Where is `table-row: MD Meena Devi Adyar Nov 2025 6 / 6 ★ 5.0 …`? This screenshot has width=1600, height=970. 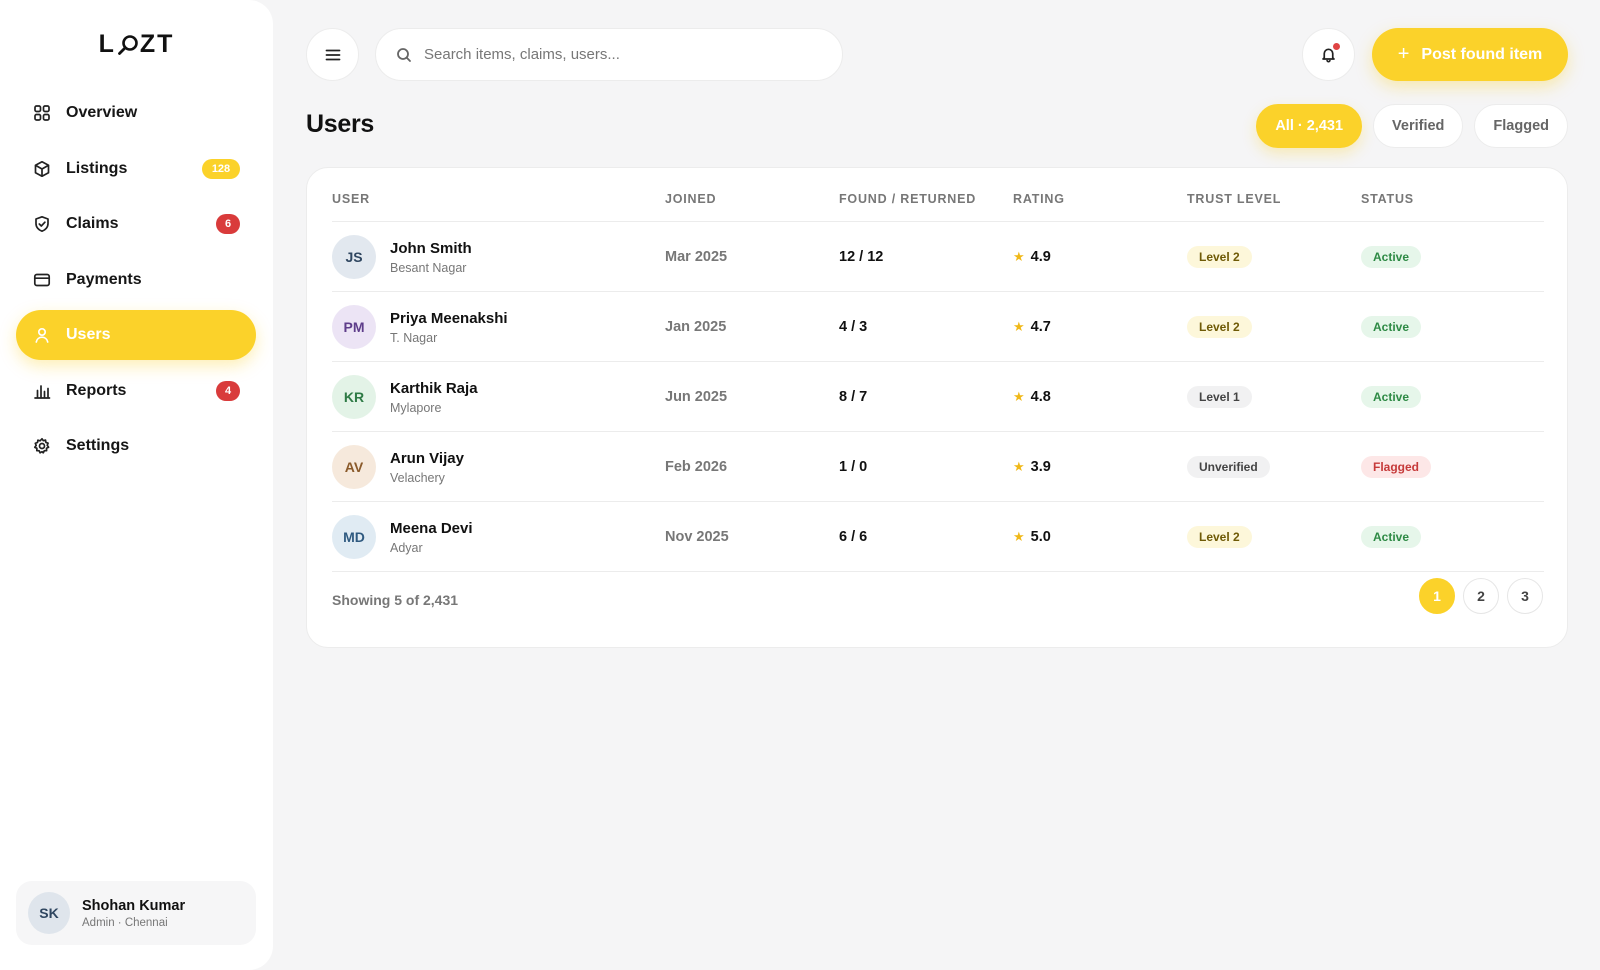 table-row: MD Meena Devi Adyar Nov 2025 6 / 6 ★ 5.0 … is located at coordinates (938, 537).